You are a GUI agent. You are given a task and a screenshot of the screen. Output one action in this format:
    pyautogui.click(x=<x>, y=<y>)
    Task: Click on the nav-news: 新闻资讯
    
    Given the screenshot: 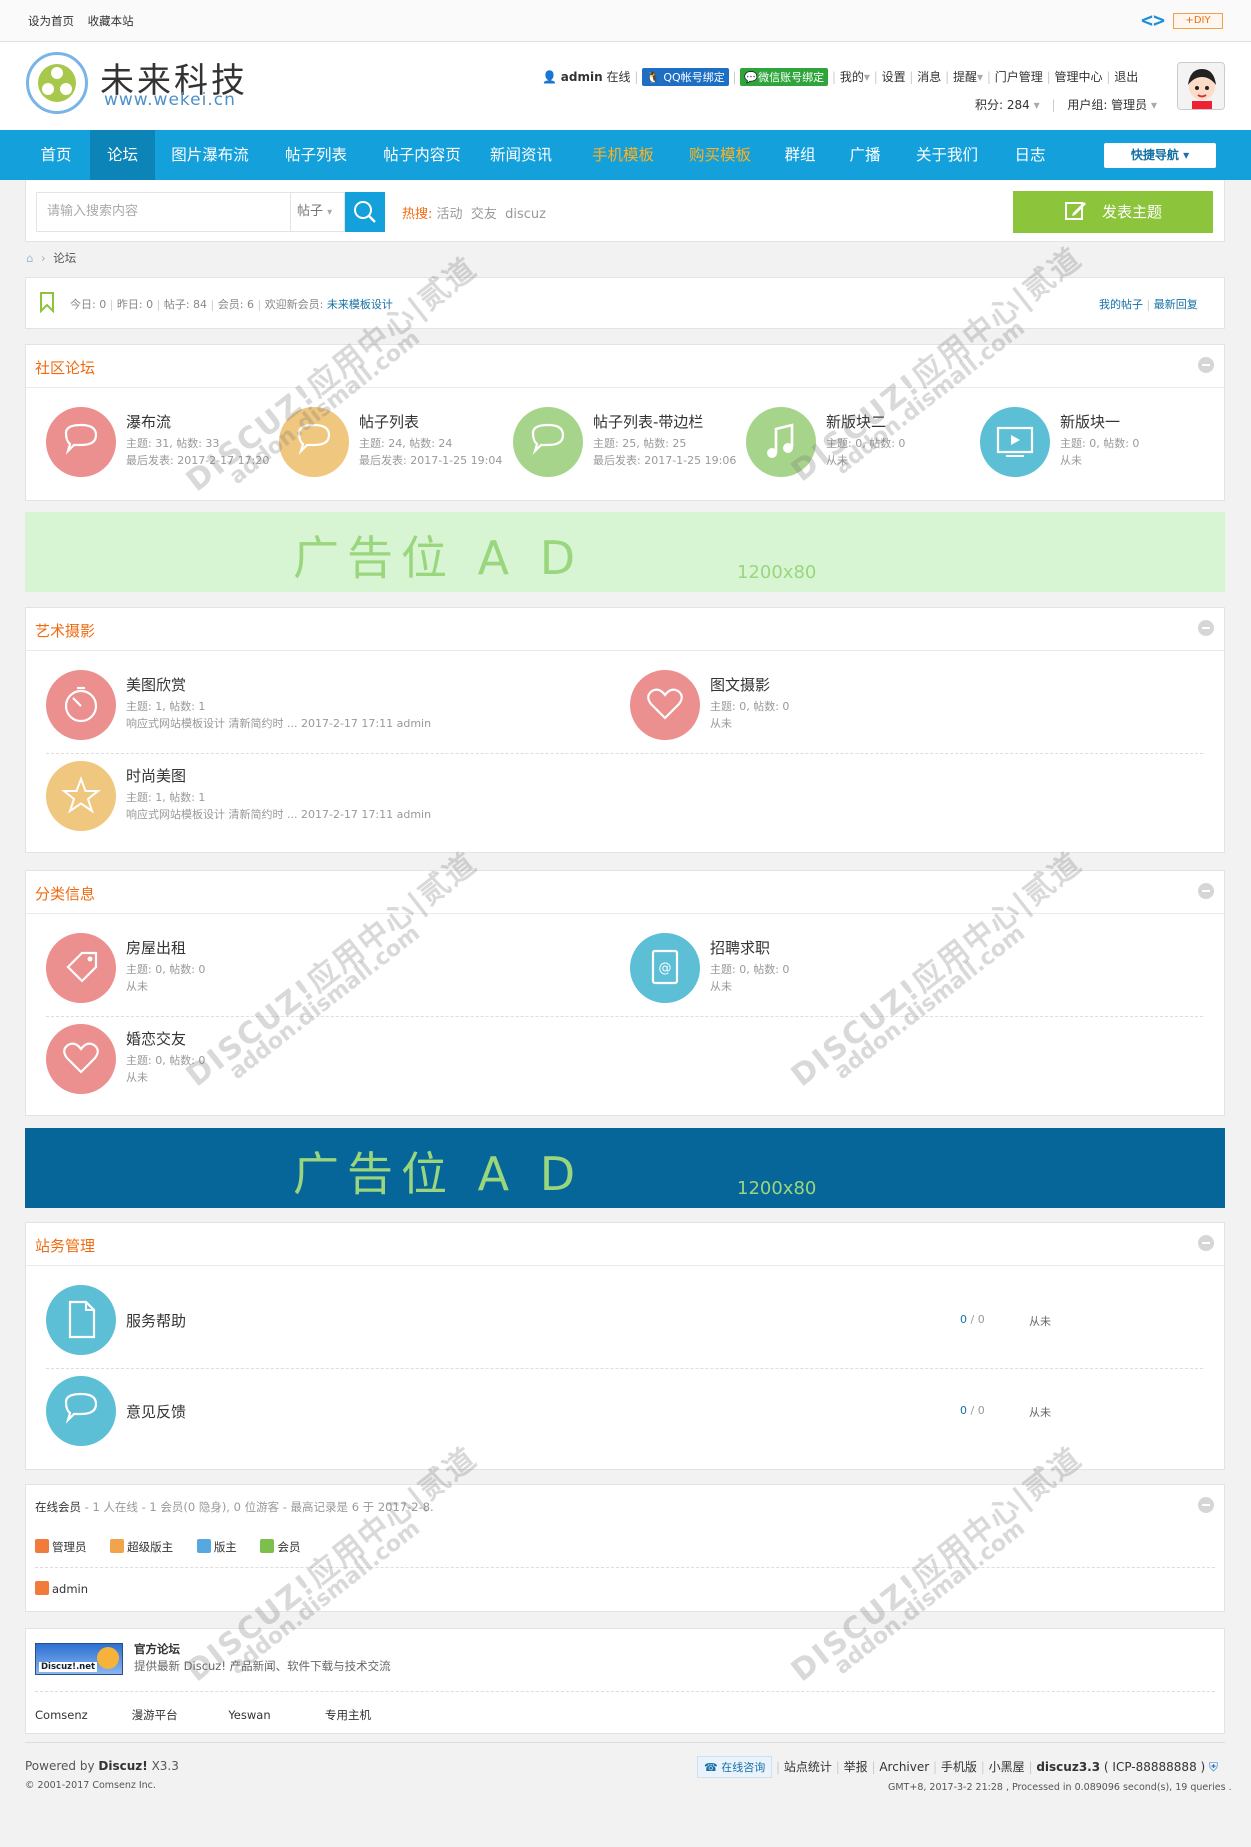 What is the action you would take?
    pyautogui.click(x=521, y=155)
    